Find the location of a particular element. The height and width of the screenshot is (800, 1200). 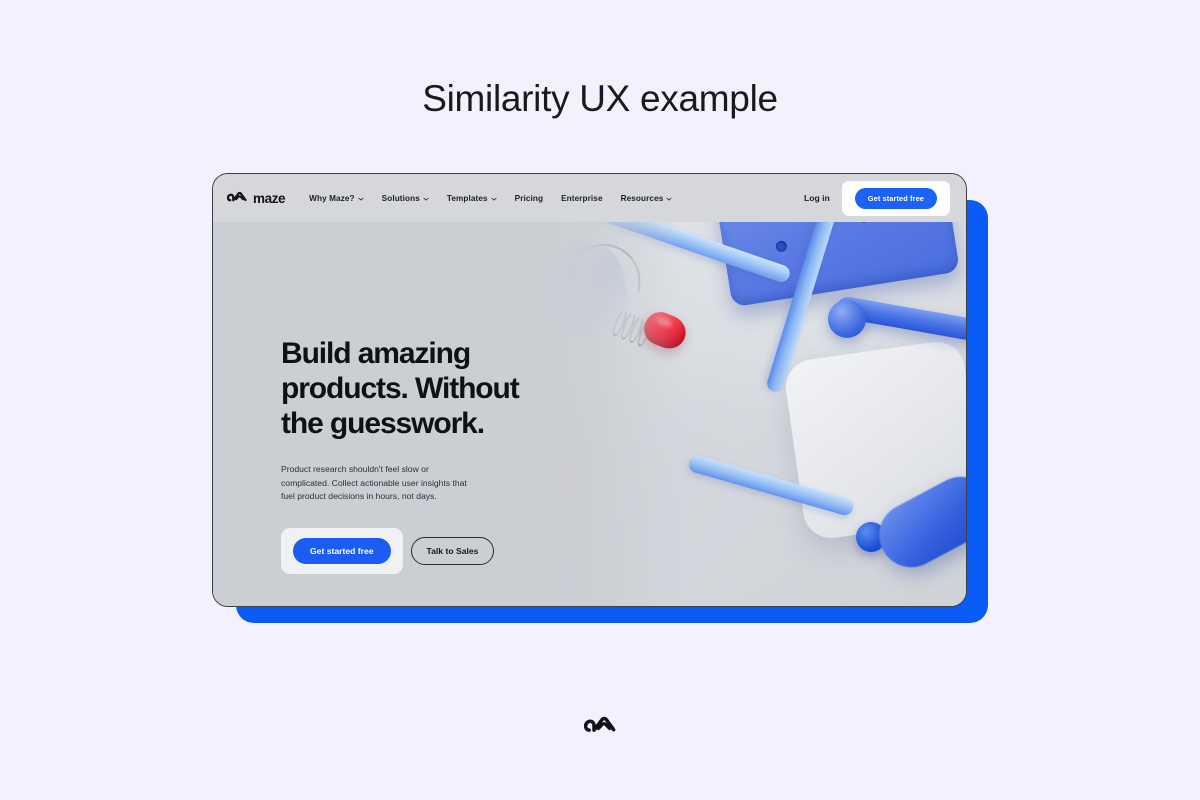

header-cta-focus-ring: Get started free is located at coordinates (895, 198).